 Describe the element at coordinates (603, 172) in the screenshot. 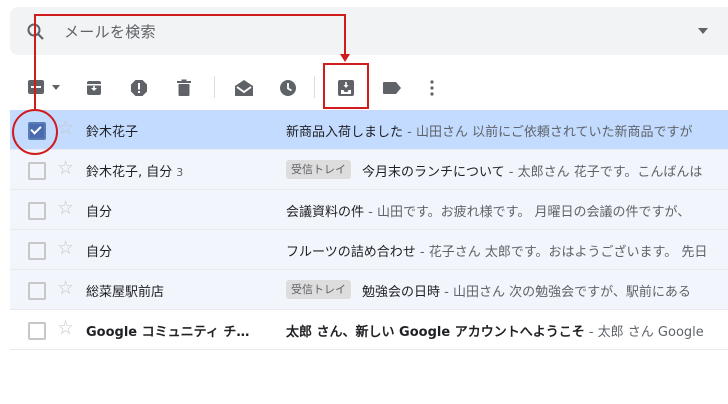

I see `message-snippet: - 太郎さん 花子です。こんばんは` at that location.